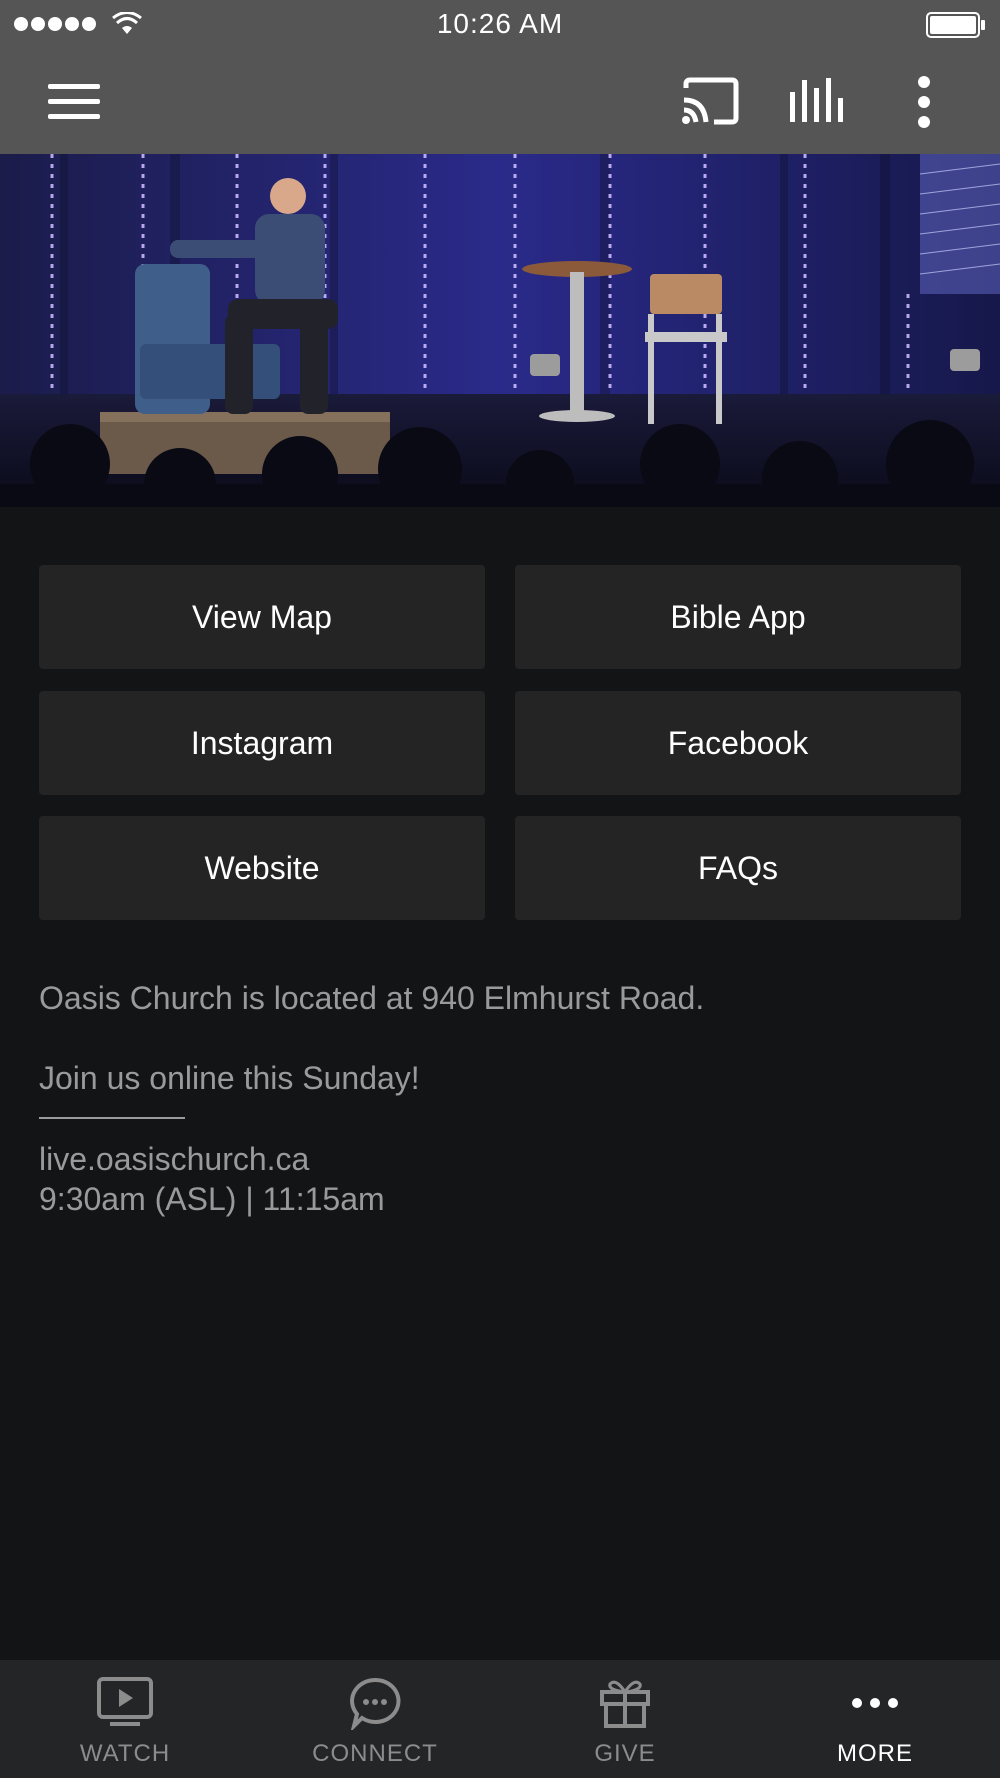 The width and height of the screenshot is (1000, 1778). I want to click on bible-app-button: Bible App, so click(738, 617).